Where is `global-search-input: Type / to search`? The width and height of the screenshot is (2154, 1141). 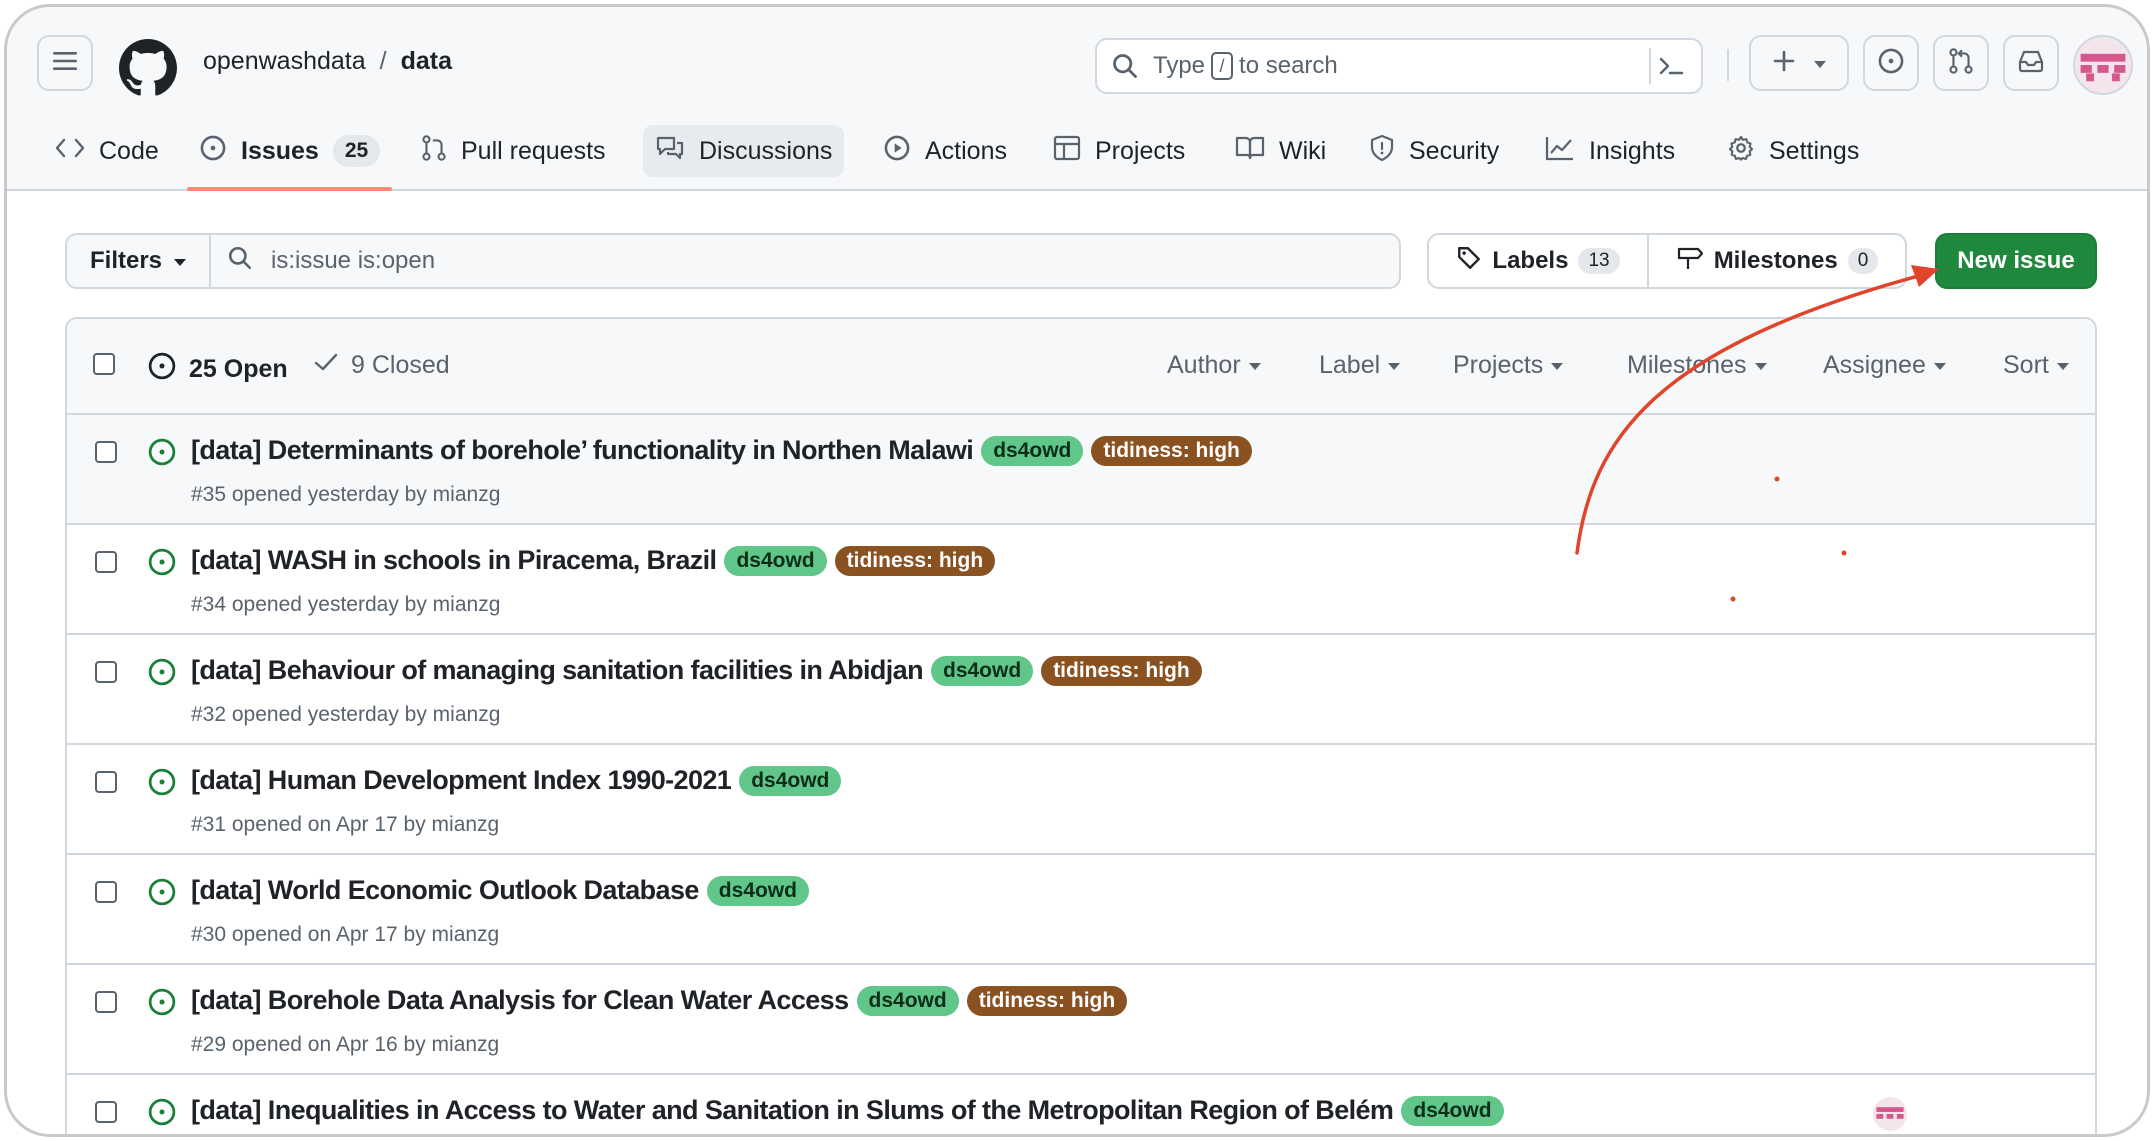 global-search-input: Type / to search is located at coordinates (1399, 66).